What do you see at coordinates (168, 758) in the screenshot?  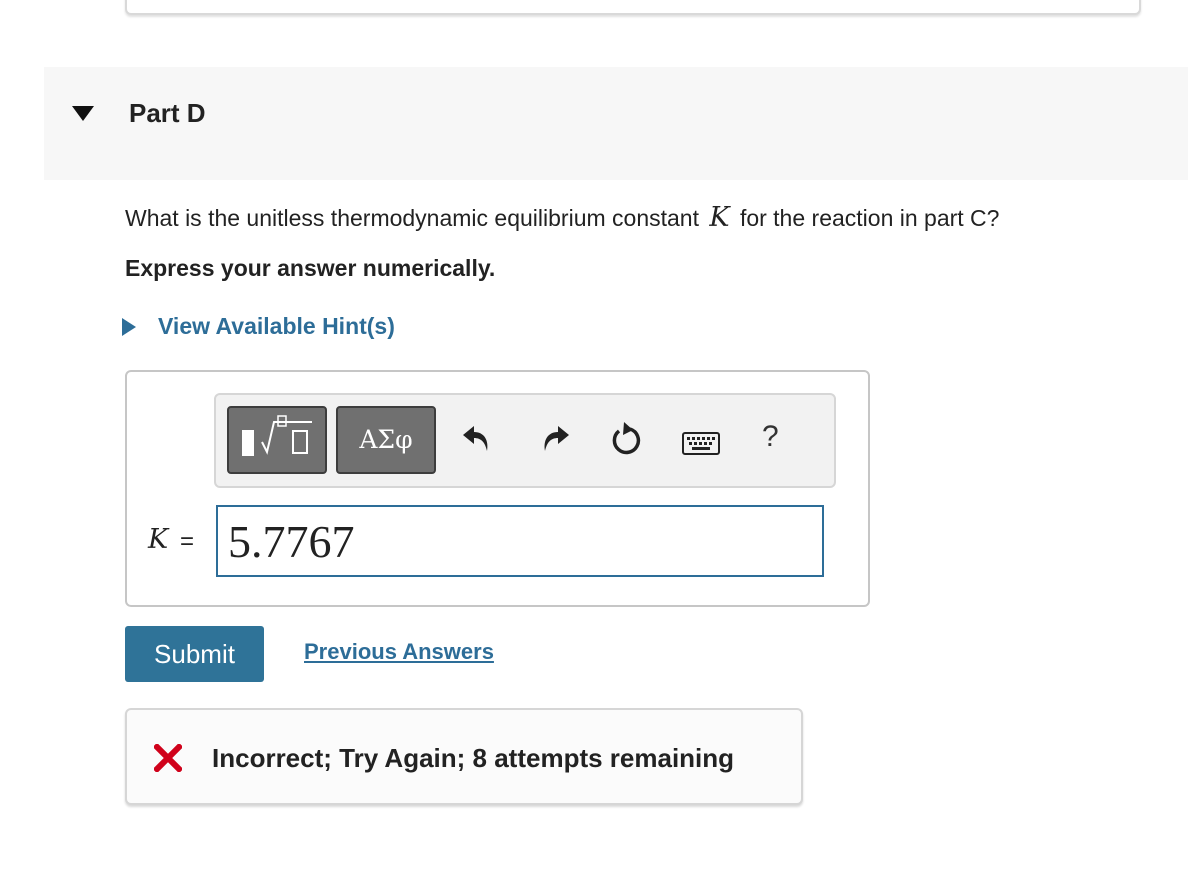 I see `x-mark-icon` at bounding box center [168, 758].